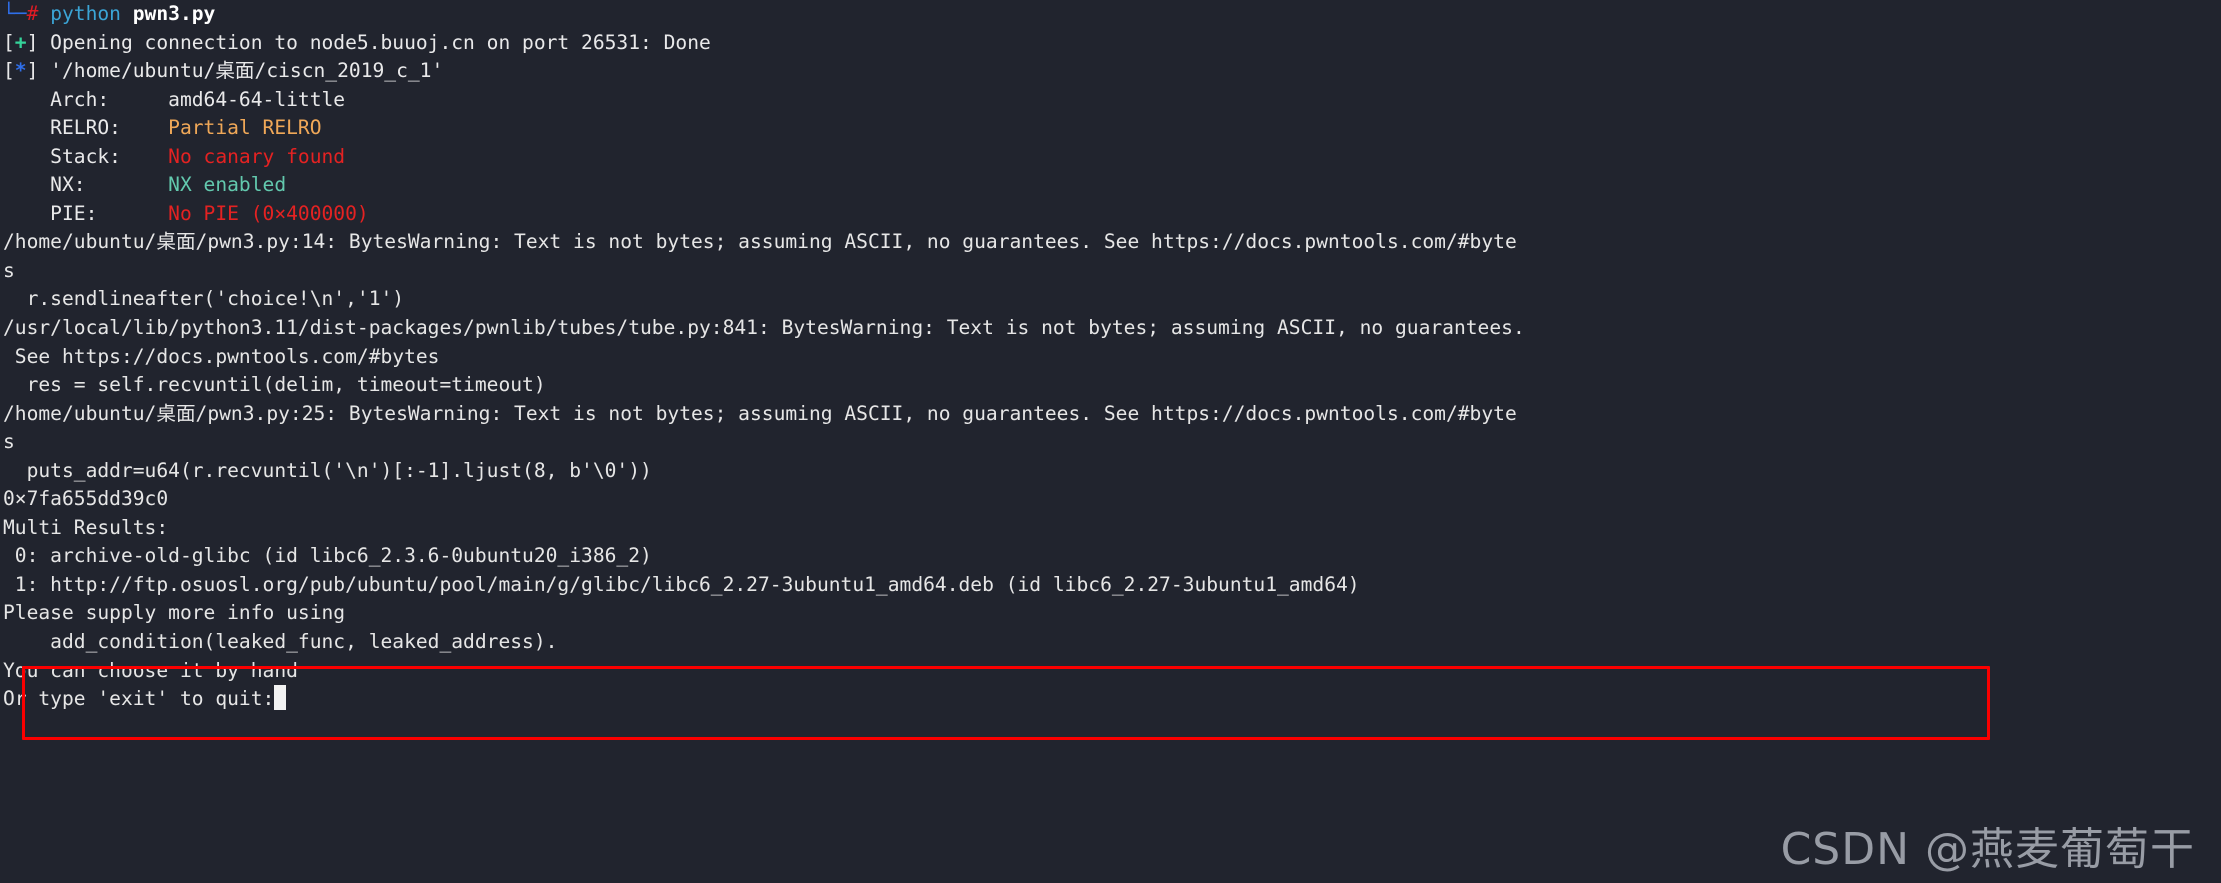 The height and width of the screenshot is (883, 2221). What do you see at coordinates (257, 99) in the screenshot?
I see `checksec-value: amd64-64-little` at bounding box center [257, 99].